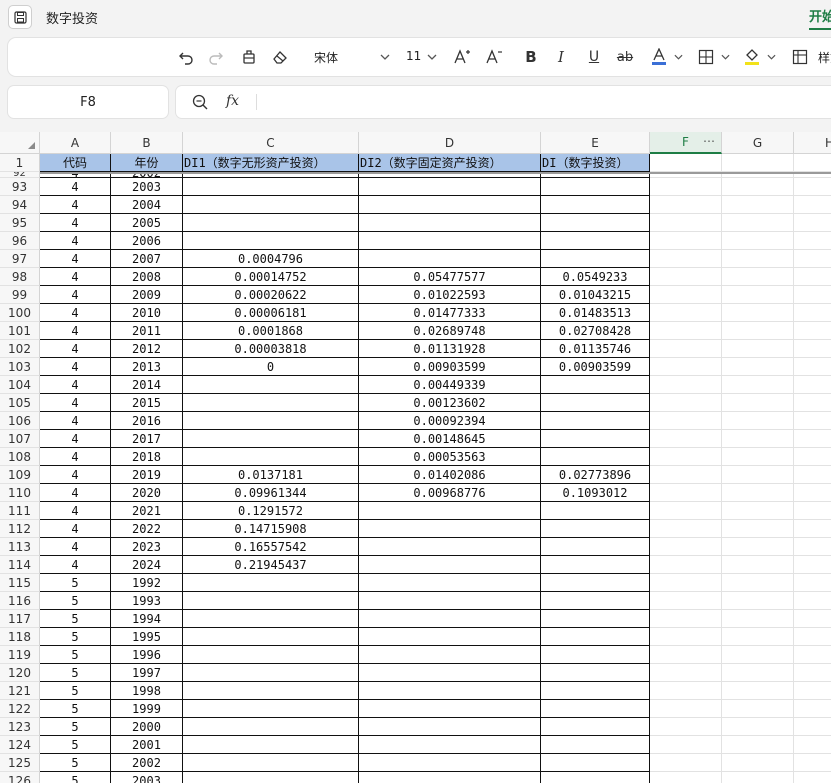 This screenshot has width=831, height=783. What do you see at coordinates (20, 529) in the screenshot?
I see `row-header: 112` at bounding box center [20, 529].